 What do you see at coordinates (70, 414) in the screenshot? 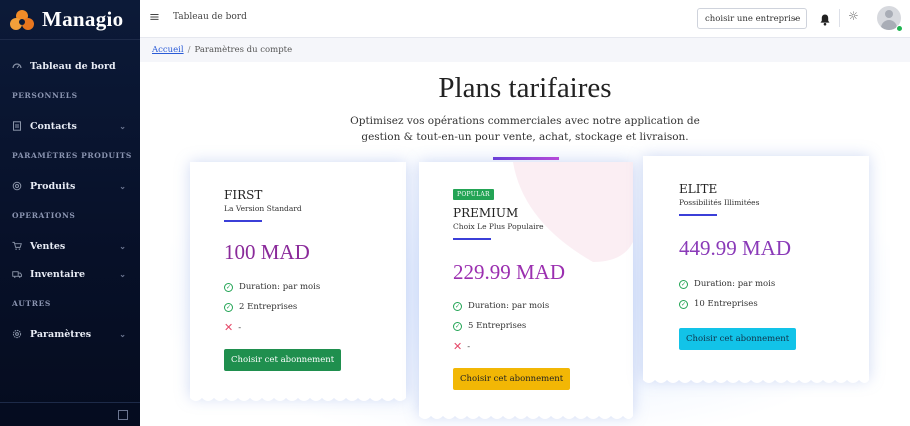
I see `sidebar-footer` at bounding box center [70, 414].